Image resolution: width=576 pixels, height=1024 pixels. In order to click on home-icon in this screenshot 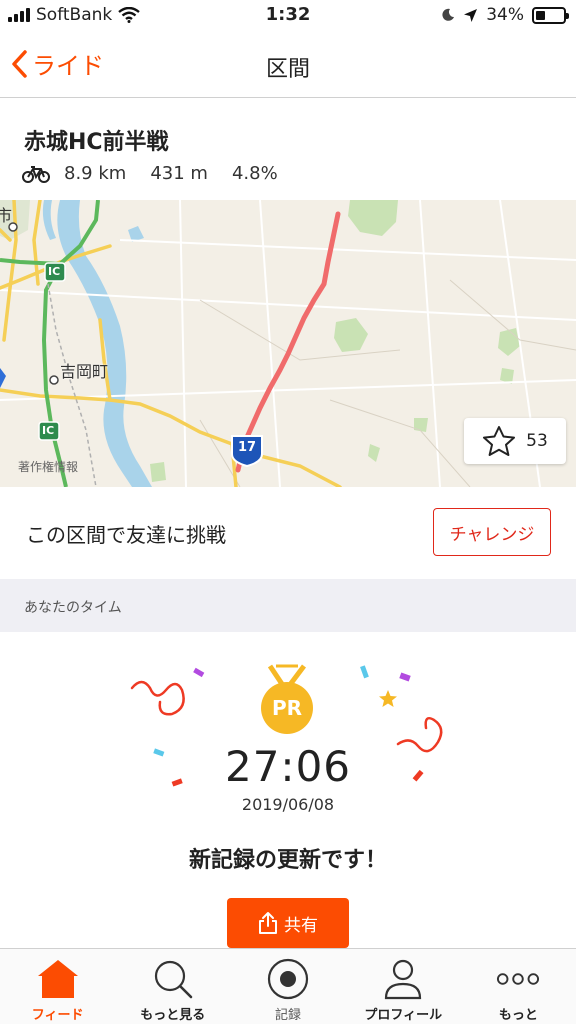, I will do `click(57, 979)`.